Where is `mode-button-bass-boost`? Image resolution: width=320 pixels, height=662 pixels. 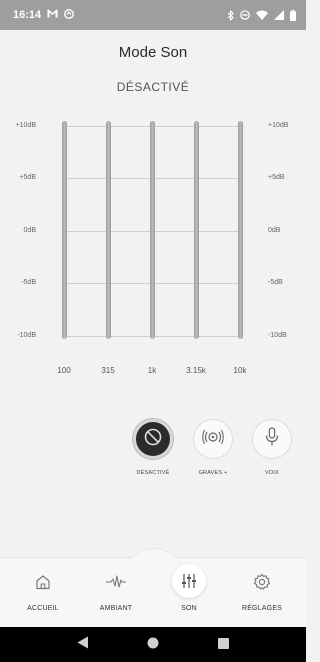
mode-button-bass-boost is located at coordinates (213, 439).